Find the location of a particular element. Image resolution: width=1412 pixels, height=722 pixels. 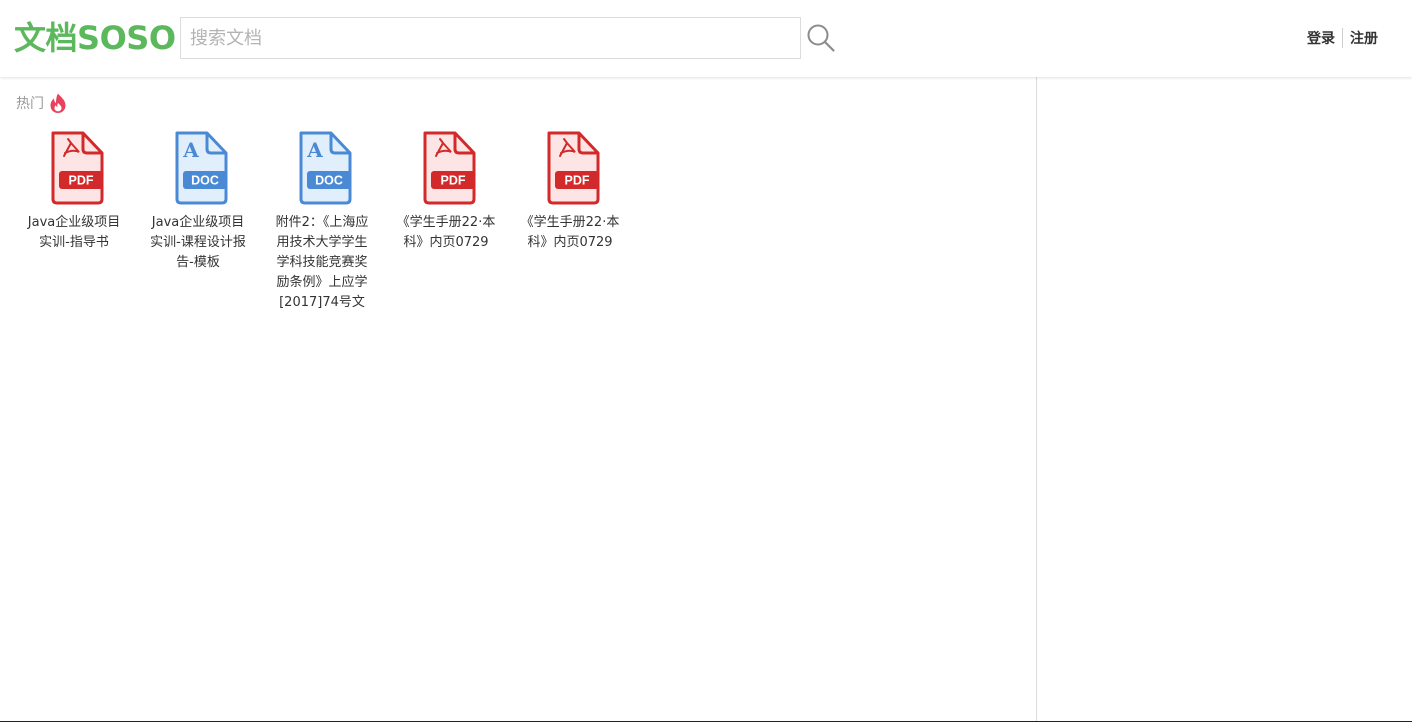

register-link: 注册 is located at coordinates (1364, 38).